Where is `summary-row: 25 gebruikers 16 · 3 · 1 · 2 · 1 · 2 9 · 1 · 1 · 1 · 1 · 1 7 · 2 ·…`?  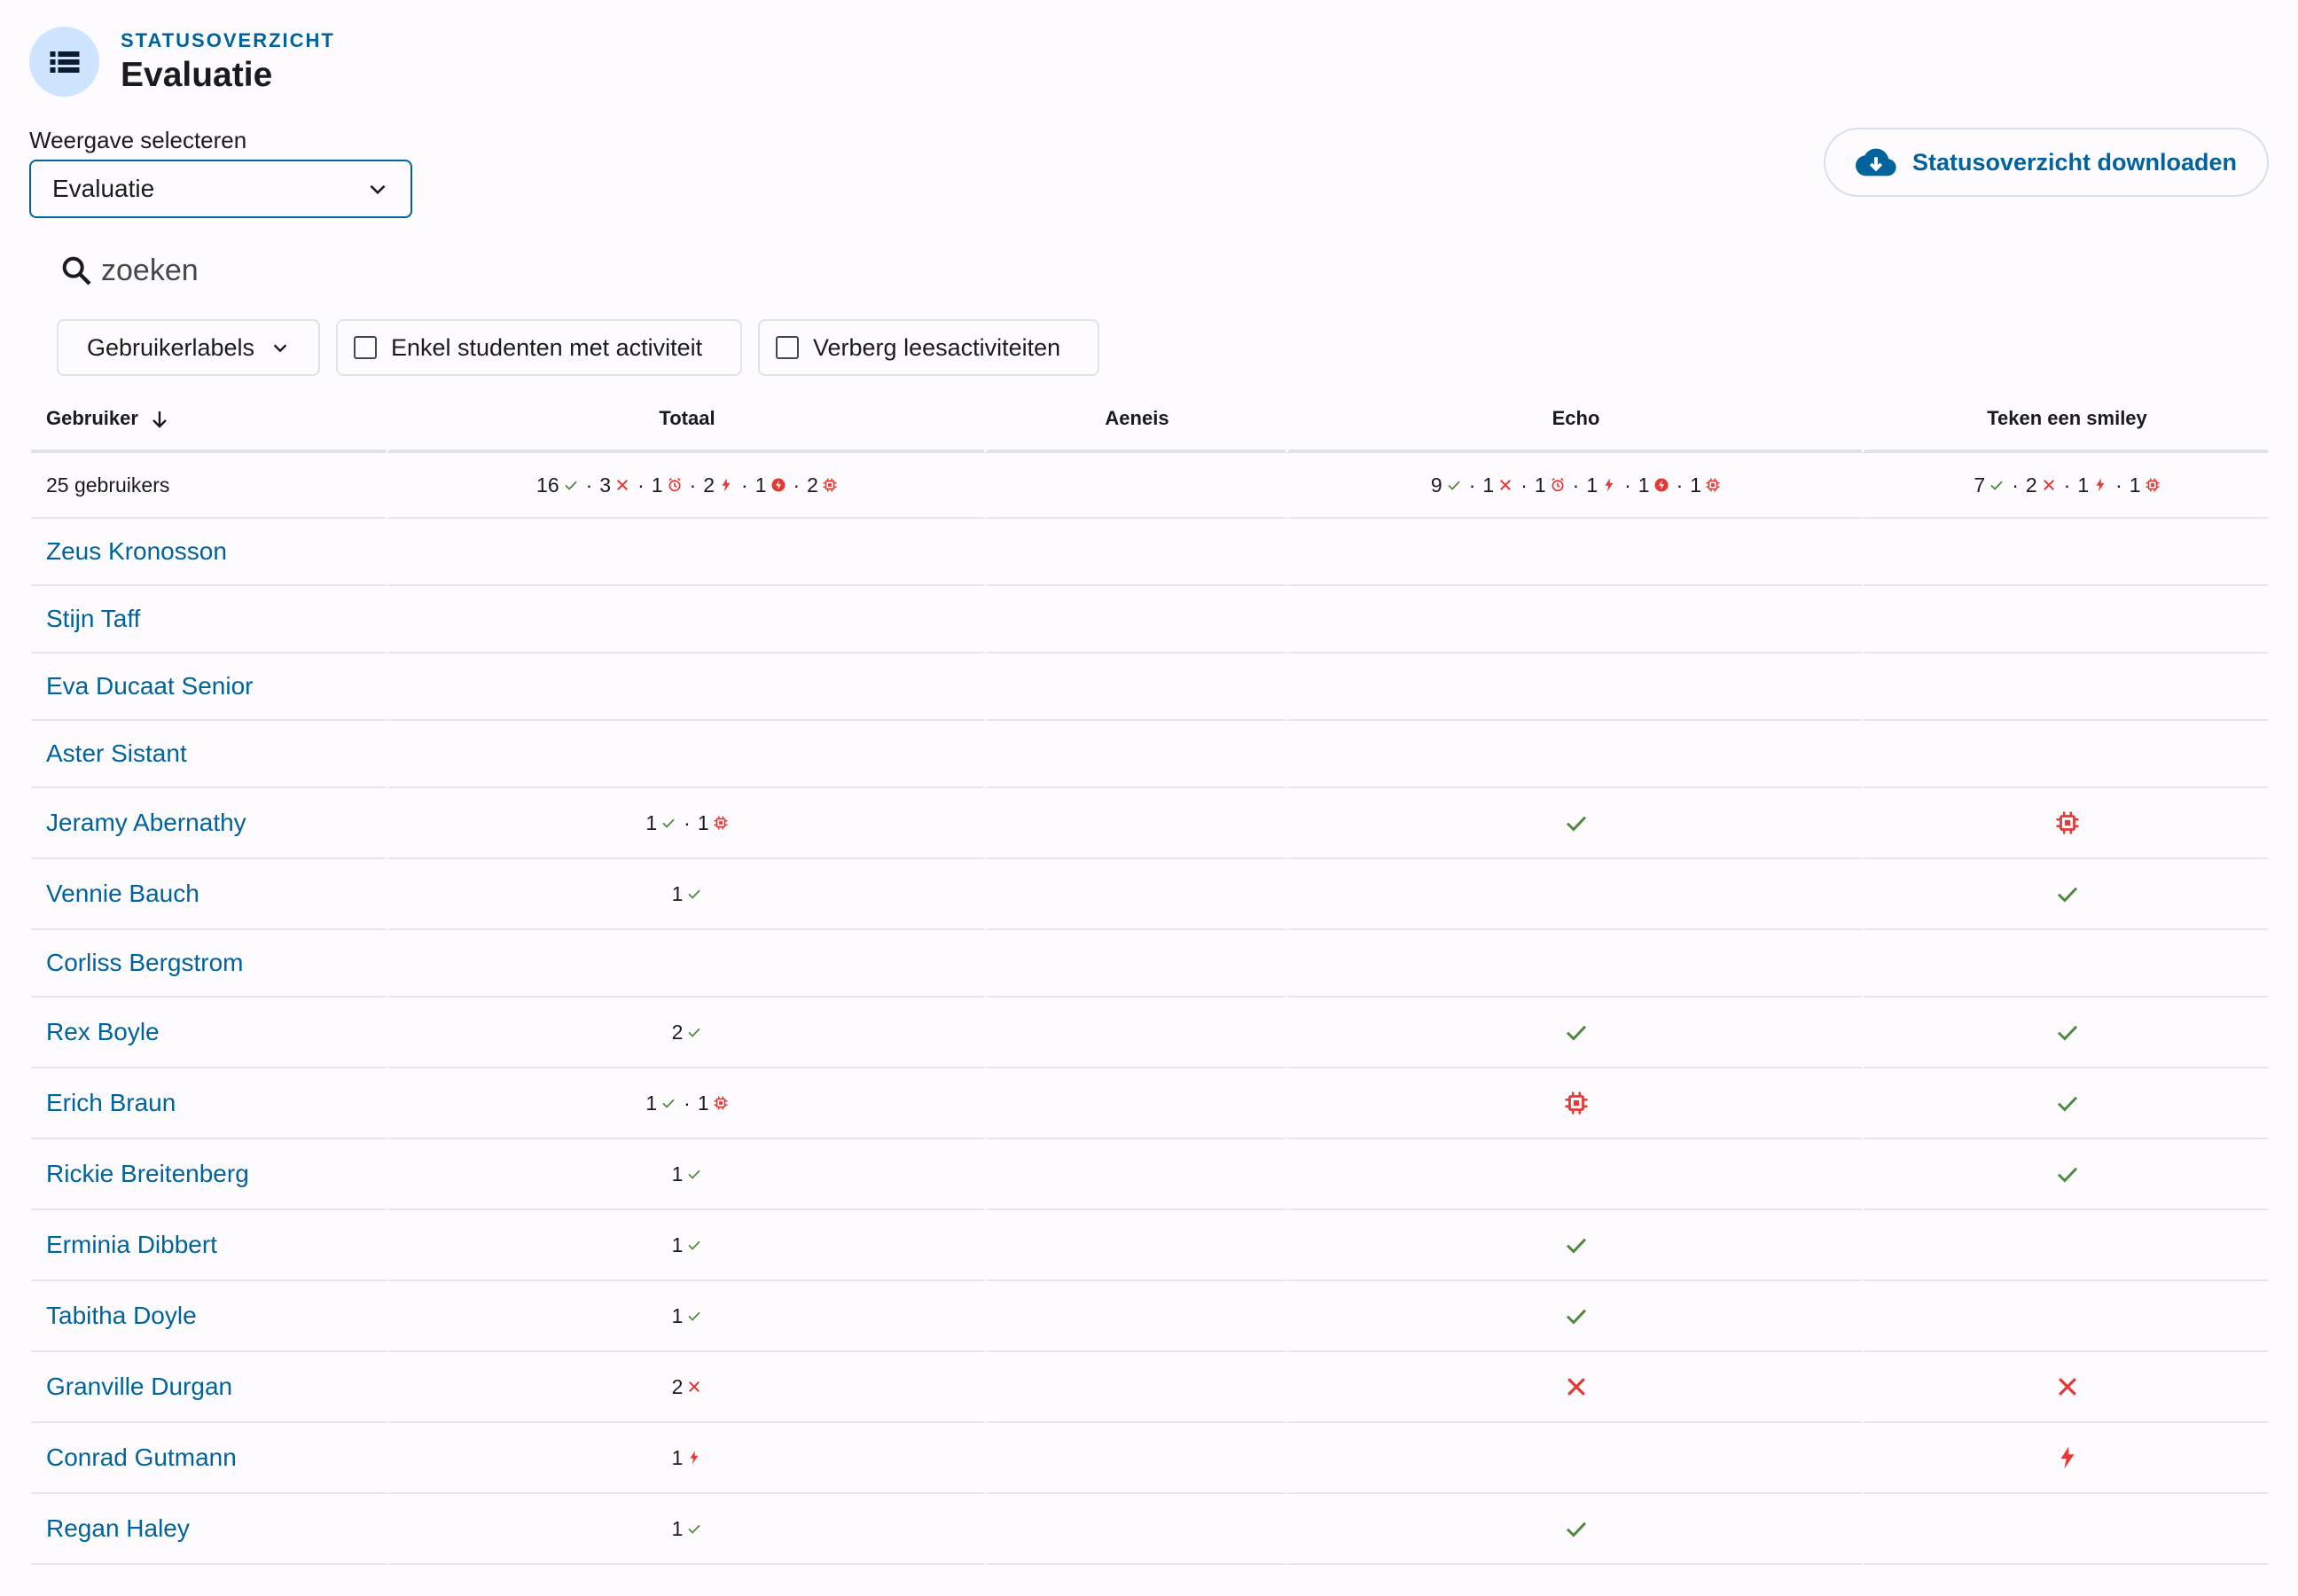 summary-row: 25 gebruikers 16 · 3 · 1 · 2 · 1 · 2 9 · 1 · 1 · 1 · 1 · 1 7 · 2 ·… is located at coordinates (1149, 486).